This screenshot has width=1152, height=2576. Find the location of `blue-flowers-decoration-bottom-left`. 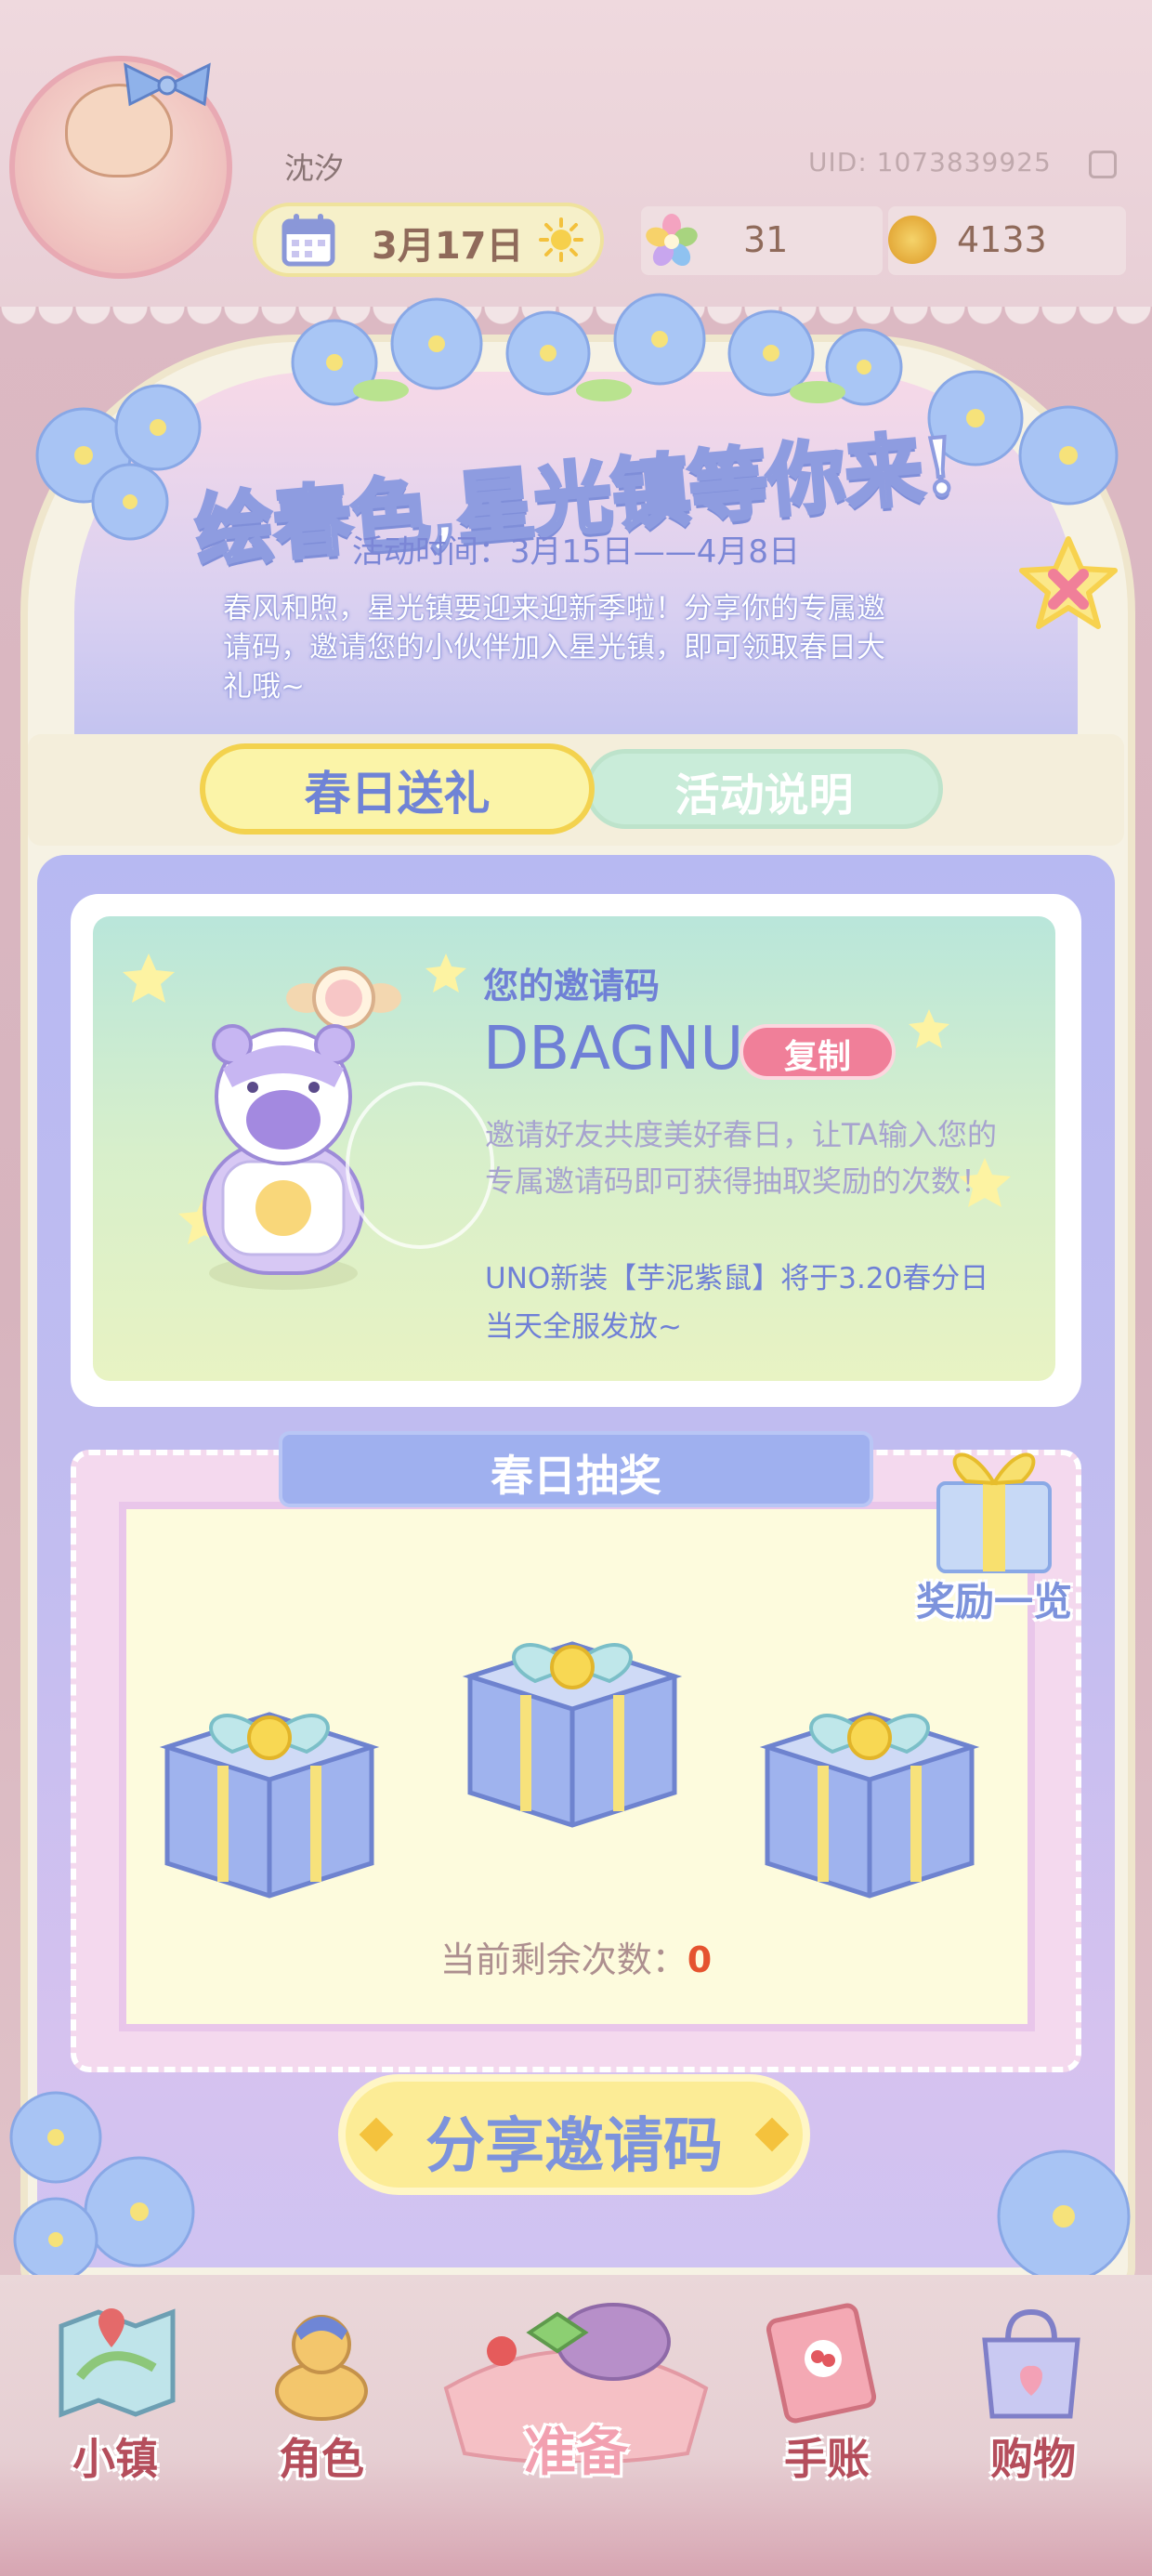

blue-flowers-decoration-bottom-left is located at coordinates (102, 2186).